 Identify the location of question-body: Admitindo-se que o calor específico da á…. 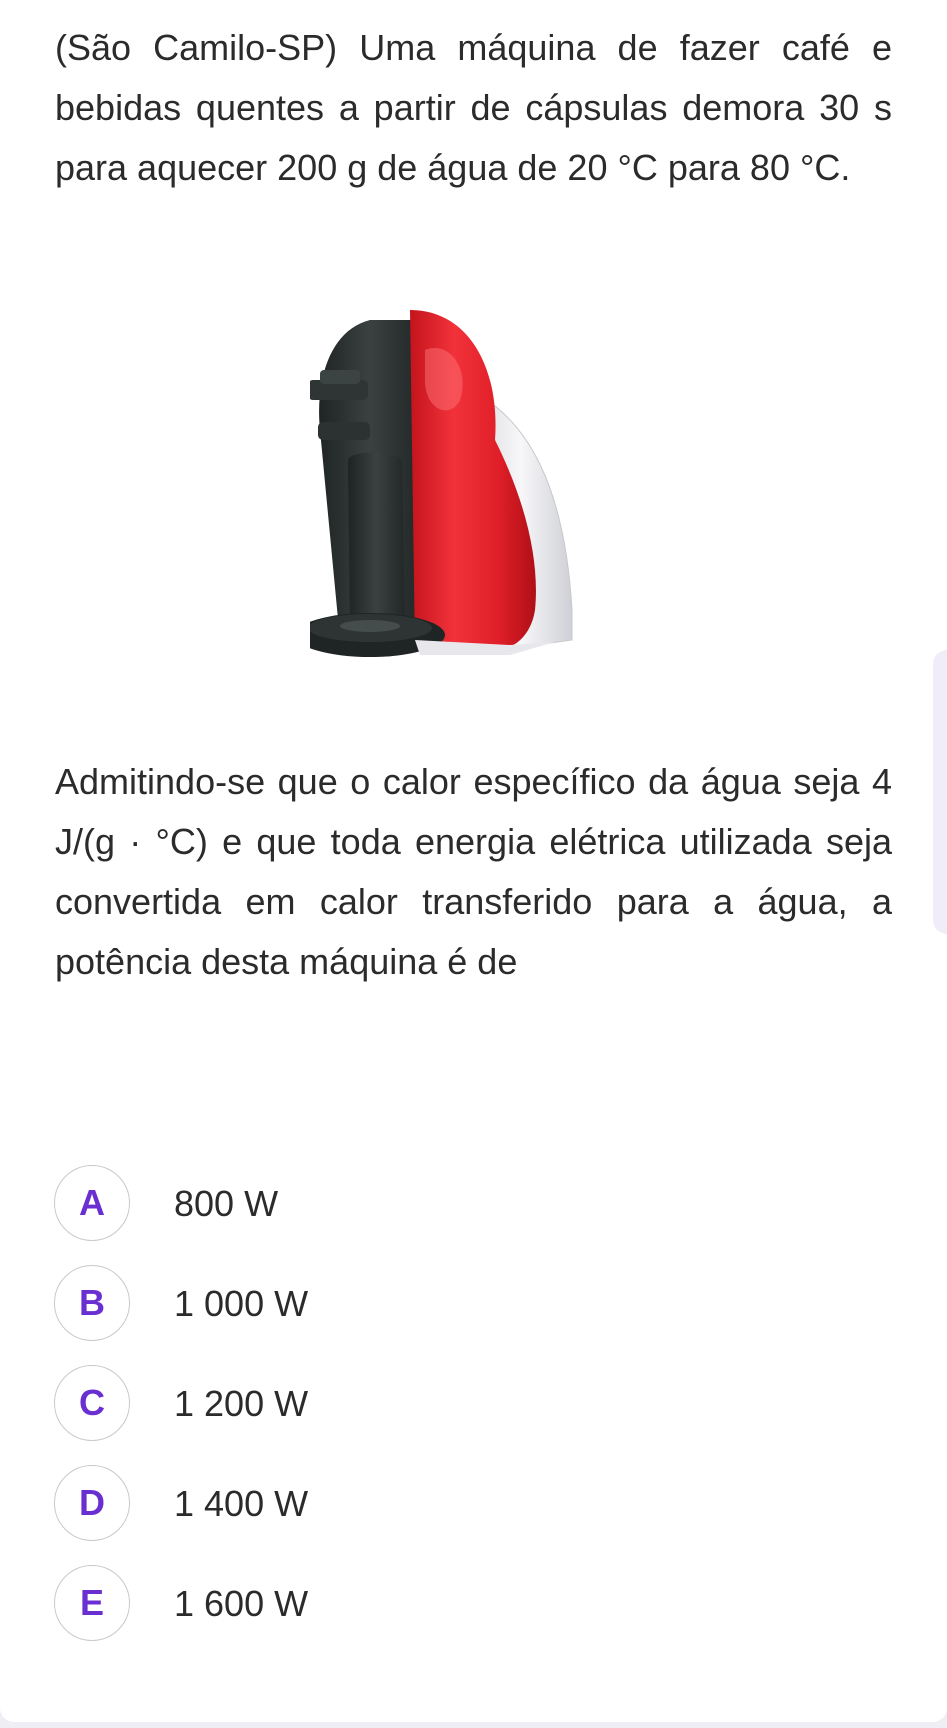
(473, 871).